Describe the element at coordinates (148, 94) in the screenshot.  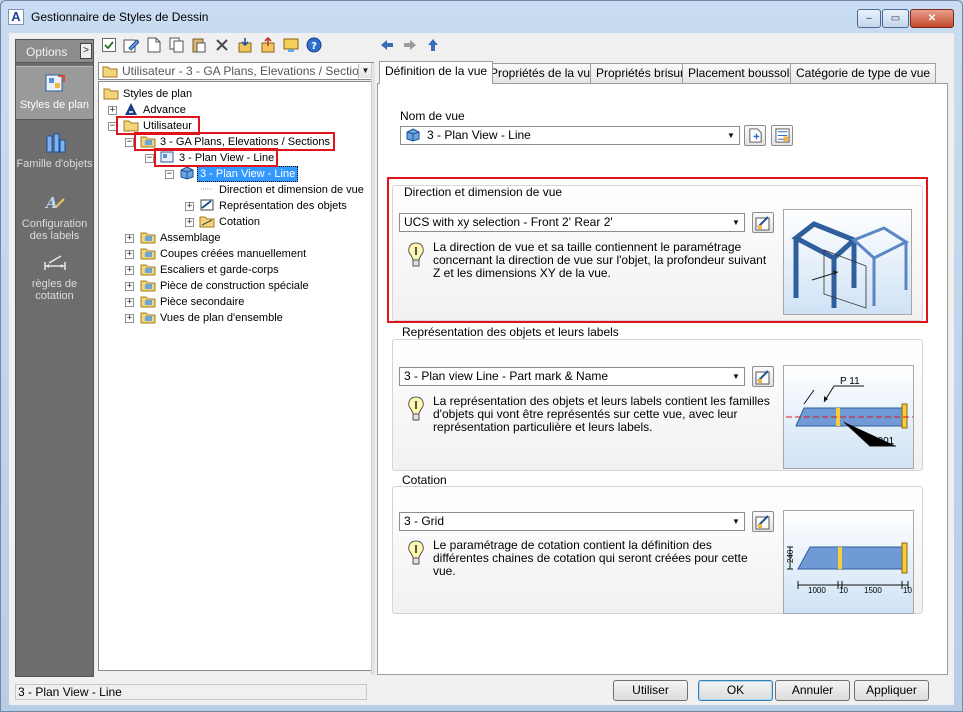
I see `tree-node-root: Styles de plan` at that location.